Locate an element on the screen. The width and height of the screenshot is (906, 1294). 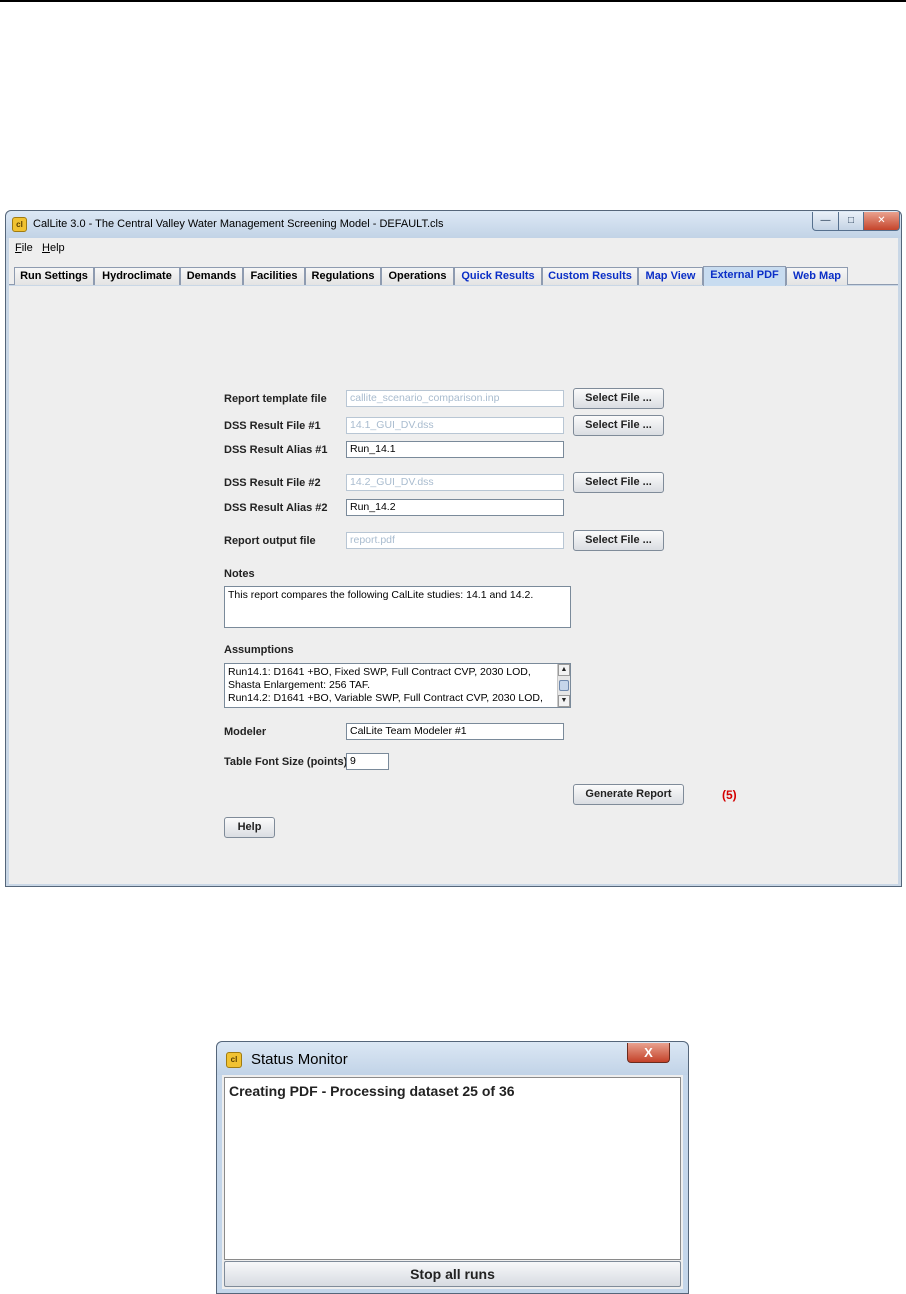
generate-report-button: Generate Report is located at coordinates (628, 794).